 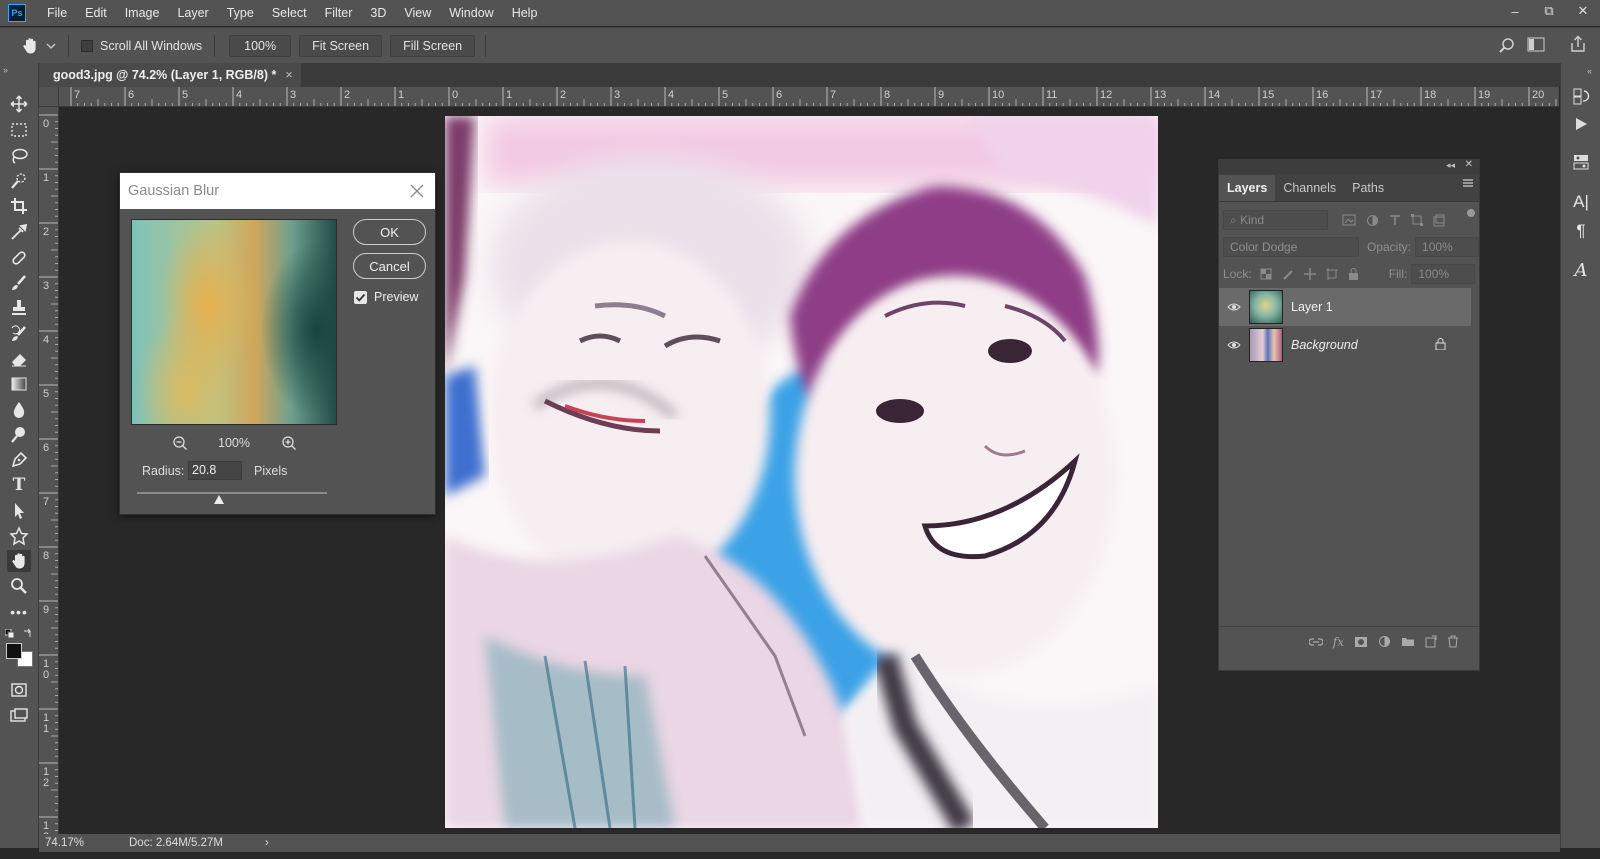 I want to click on lock-artboard-icon, so click(x=1331, y=274).